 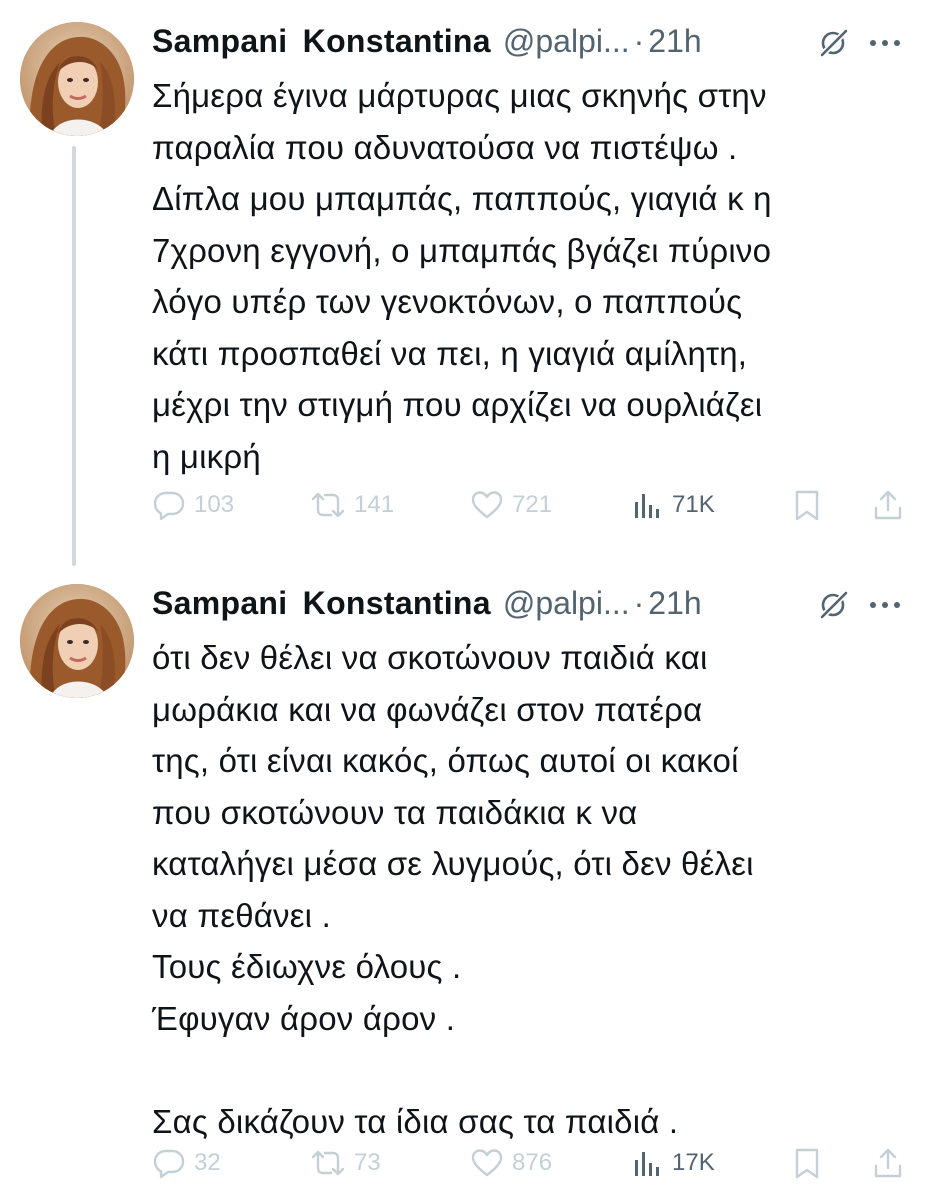 I want to click on tweet-text-line: Τους έδιωχνε όλους ., so click(x=307, y=966).